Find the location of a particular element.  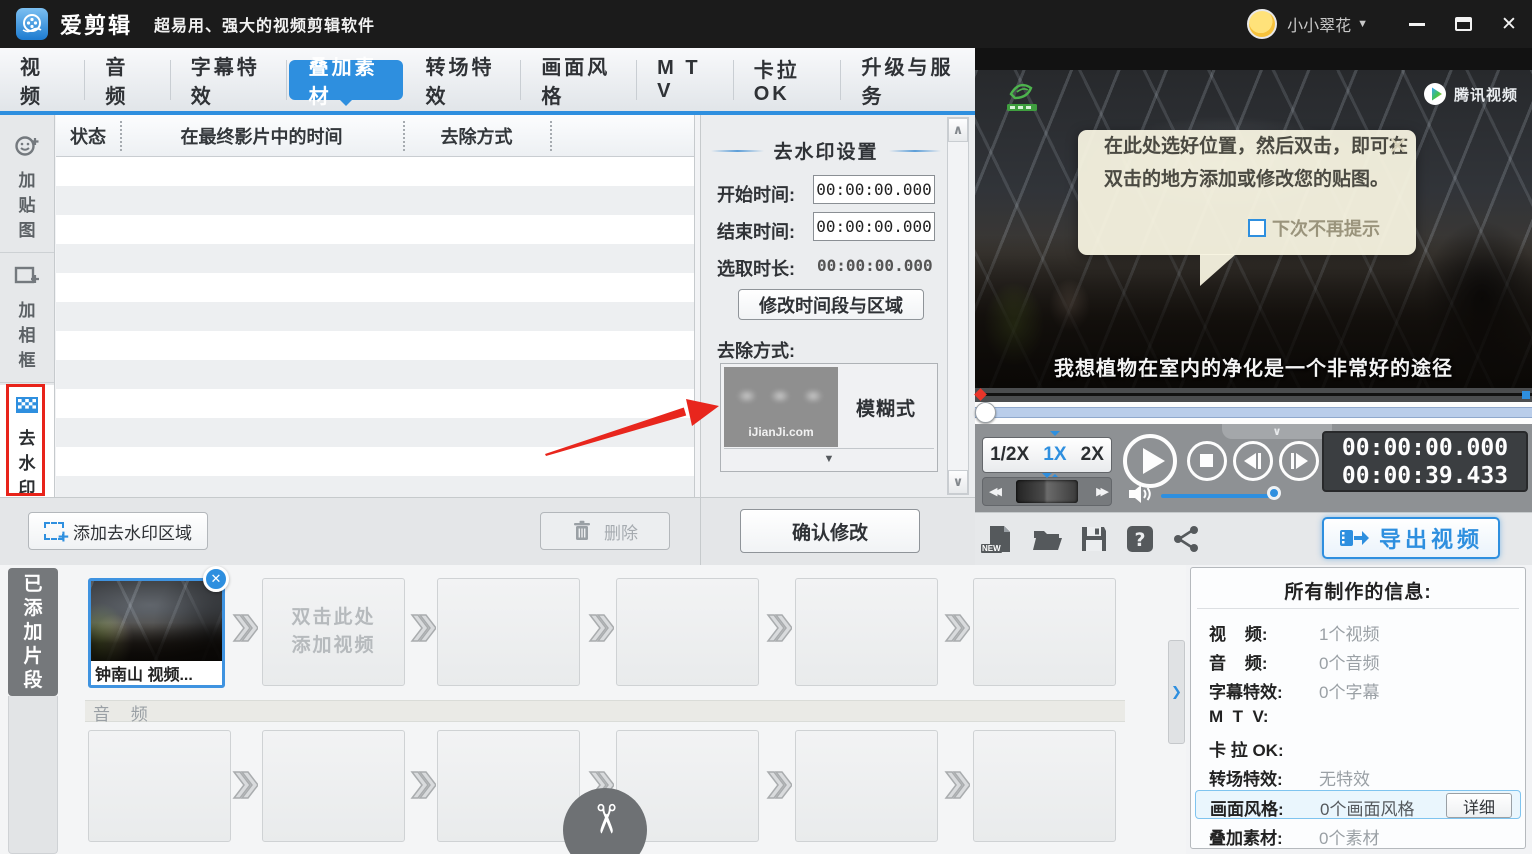

tooltip-text-line2: 双击的地方添加或修改您的贴图。 is located at coordinates (1247, 179).